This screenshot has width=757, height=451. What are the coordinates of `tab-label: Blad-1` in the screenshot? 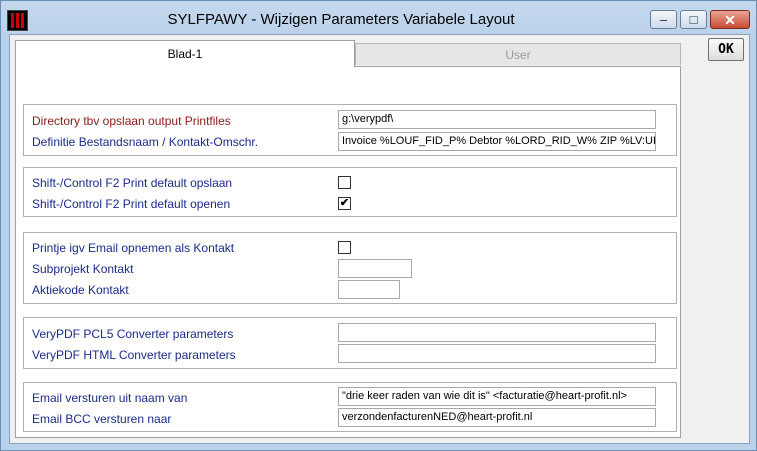 It's located at (185, 54).